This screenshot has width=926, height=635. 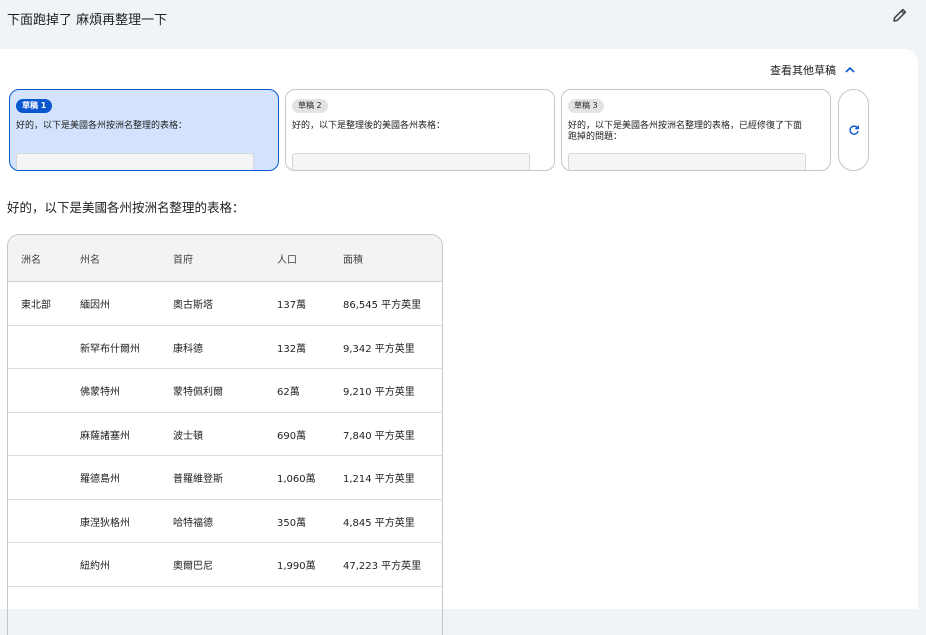 I want to click on table-cell: 1,214 平方英里, so click(x=379, y=479).